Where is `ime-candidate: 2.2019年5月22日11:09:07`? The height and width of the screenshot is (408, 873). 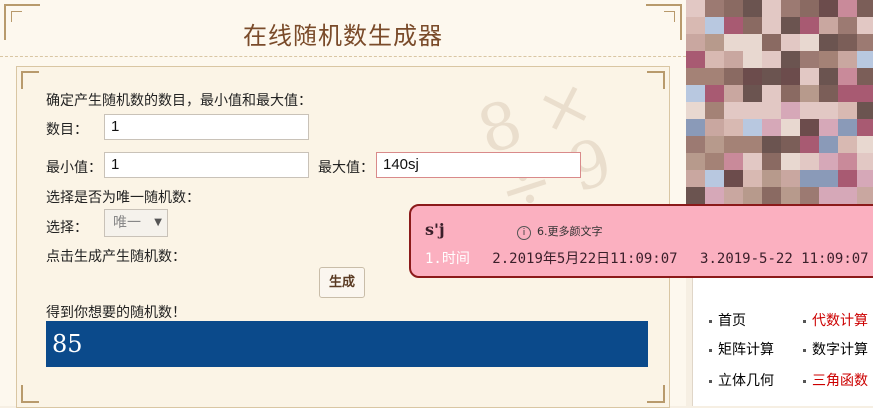
ime-candidate: 2.2019年5月22日11:09:07 is located at coordinates (584, 259).